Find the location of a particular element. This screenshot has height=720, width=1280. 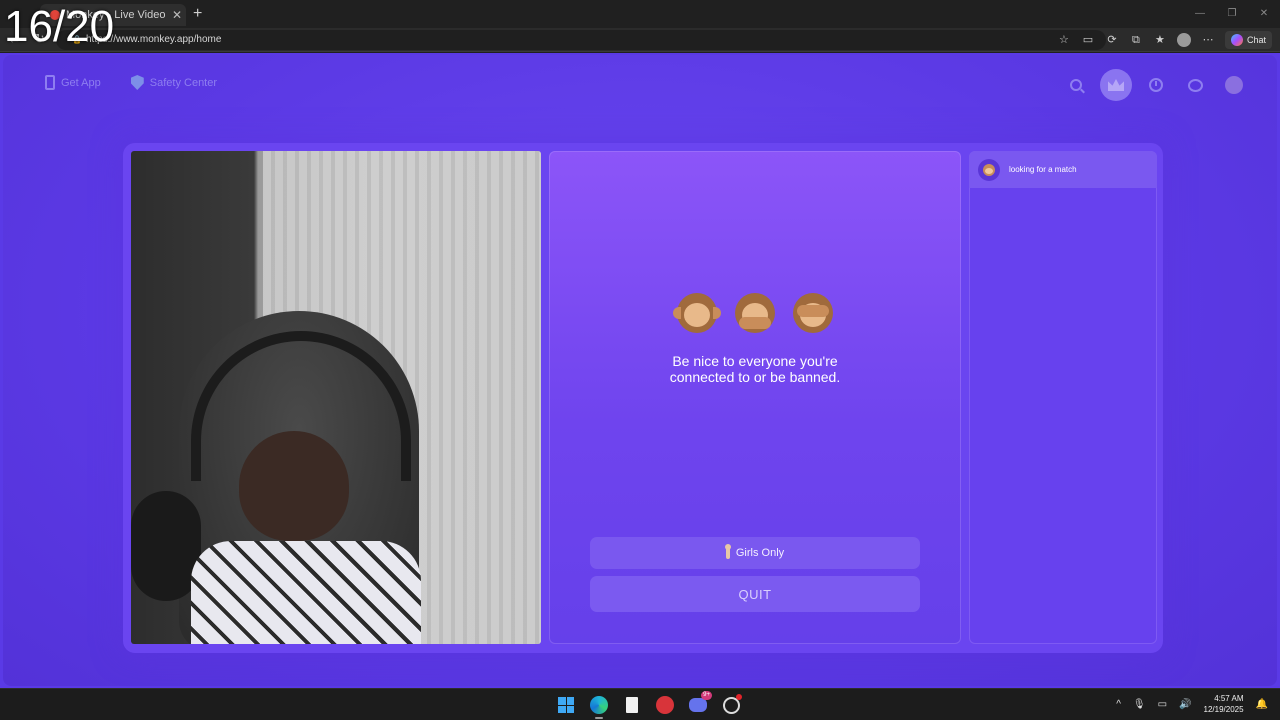

network-icon: ▭ is located at coordinates (1162, 704).